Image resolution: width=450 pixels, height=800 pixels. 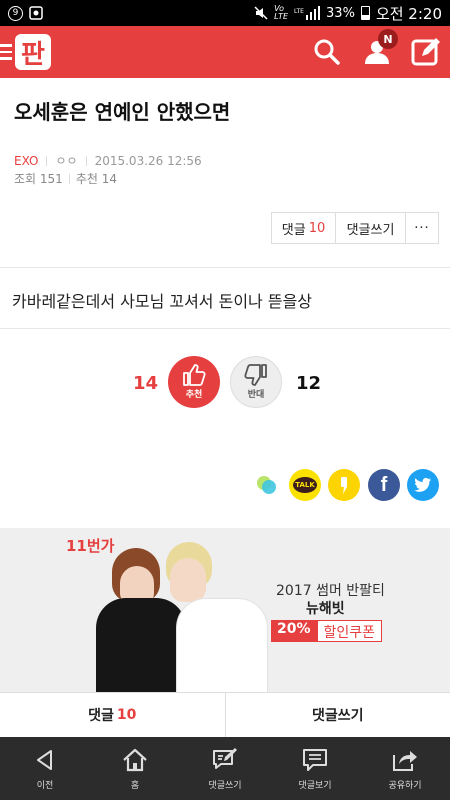 What do you see at coordinates (225, 52) in the screenshot?
I see `app-header: 판 N` at bounding box center [225, 52].